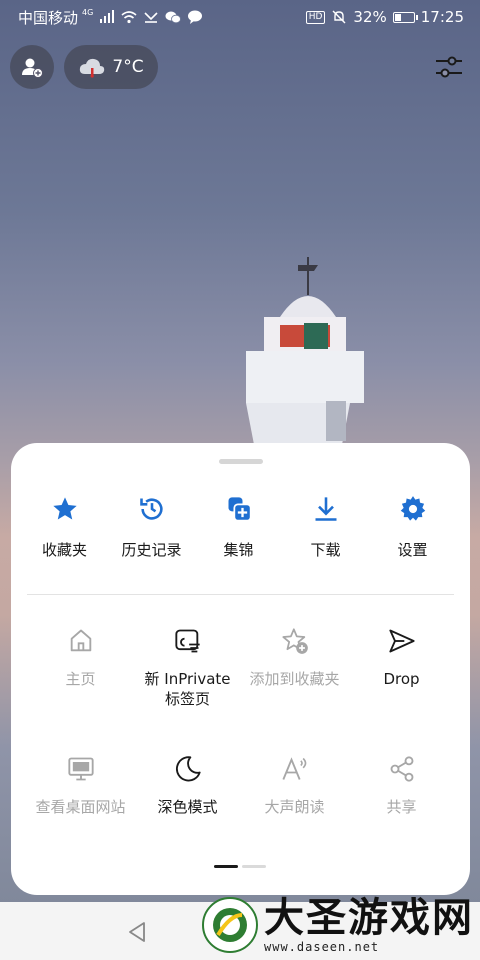 The image size is (480, 960). Describe the element at coordinates (294, 807) in the screenshot. I see `menu-item-label: 大声朗读` at that location.